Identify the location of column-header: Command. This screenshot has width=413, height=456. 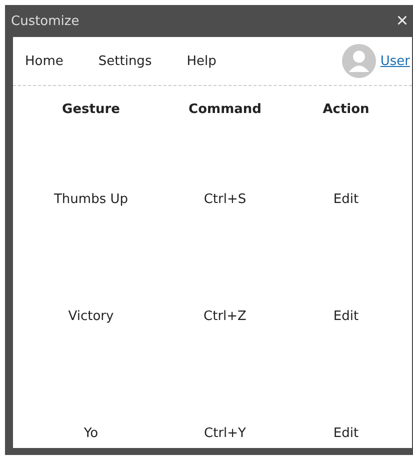
(225, 110).